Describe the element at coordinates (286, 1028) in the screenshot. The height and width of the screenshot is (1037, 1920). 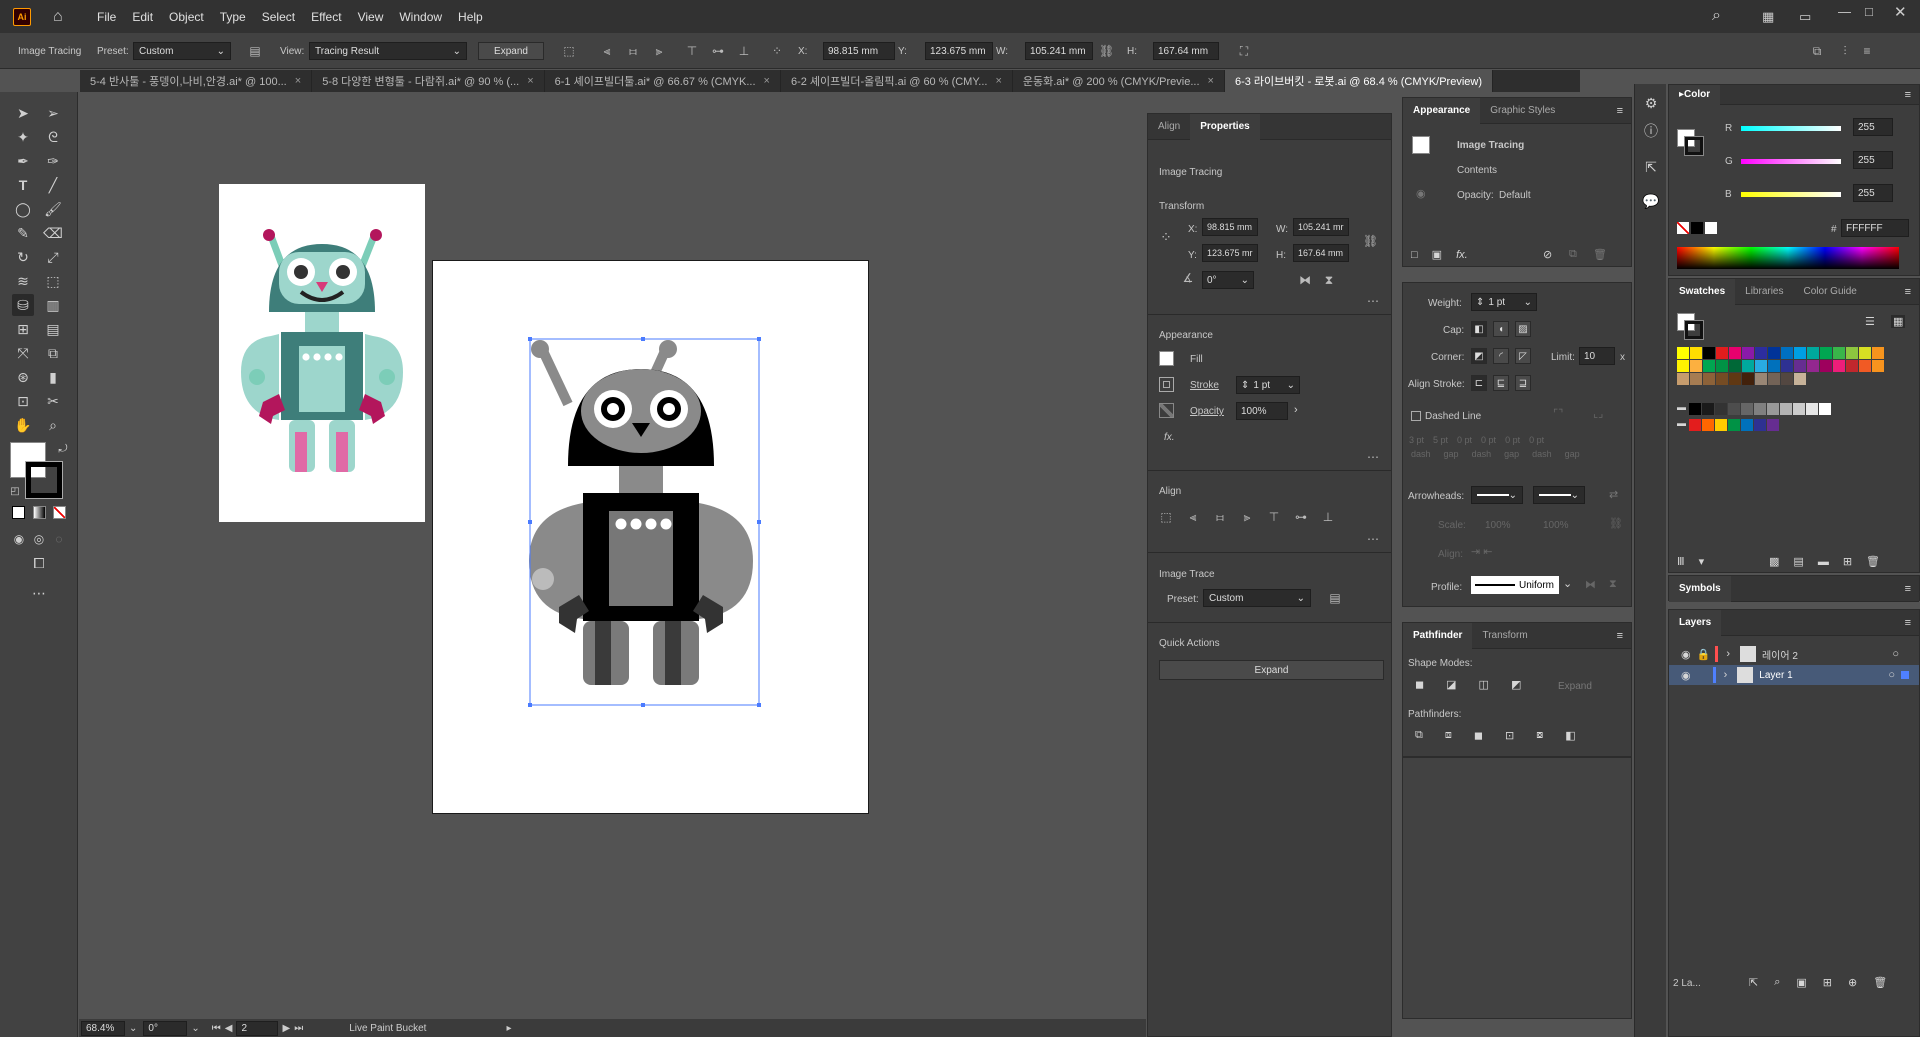
I see `next-artboard-icon: ▶` at that location.